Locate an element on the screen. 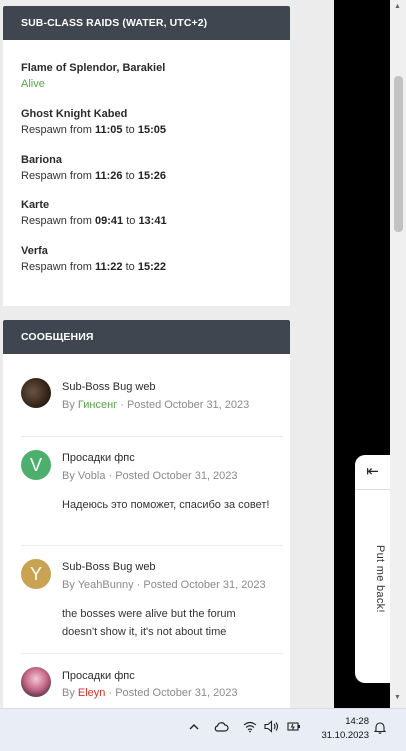 This screenshot has height=751, width=406. respawn-from: 09:41 is located at coordinates (109, 221).